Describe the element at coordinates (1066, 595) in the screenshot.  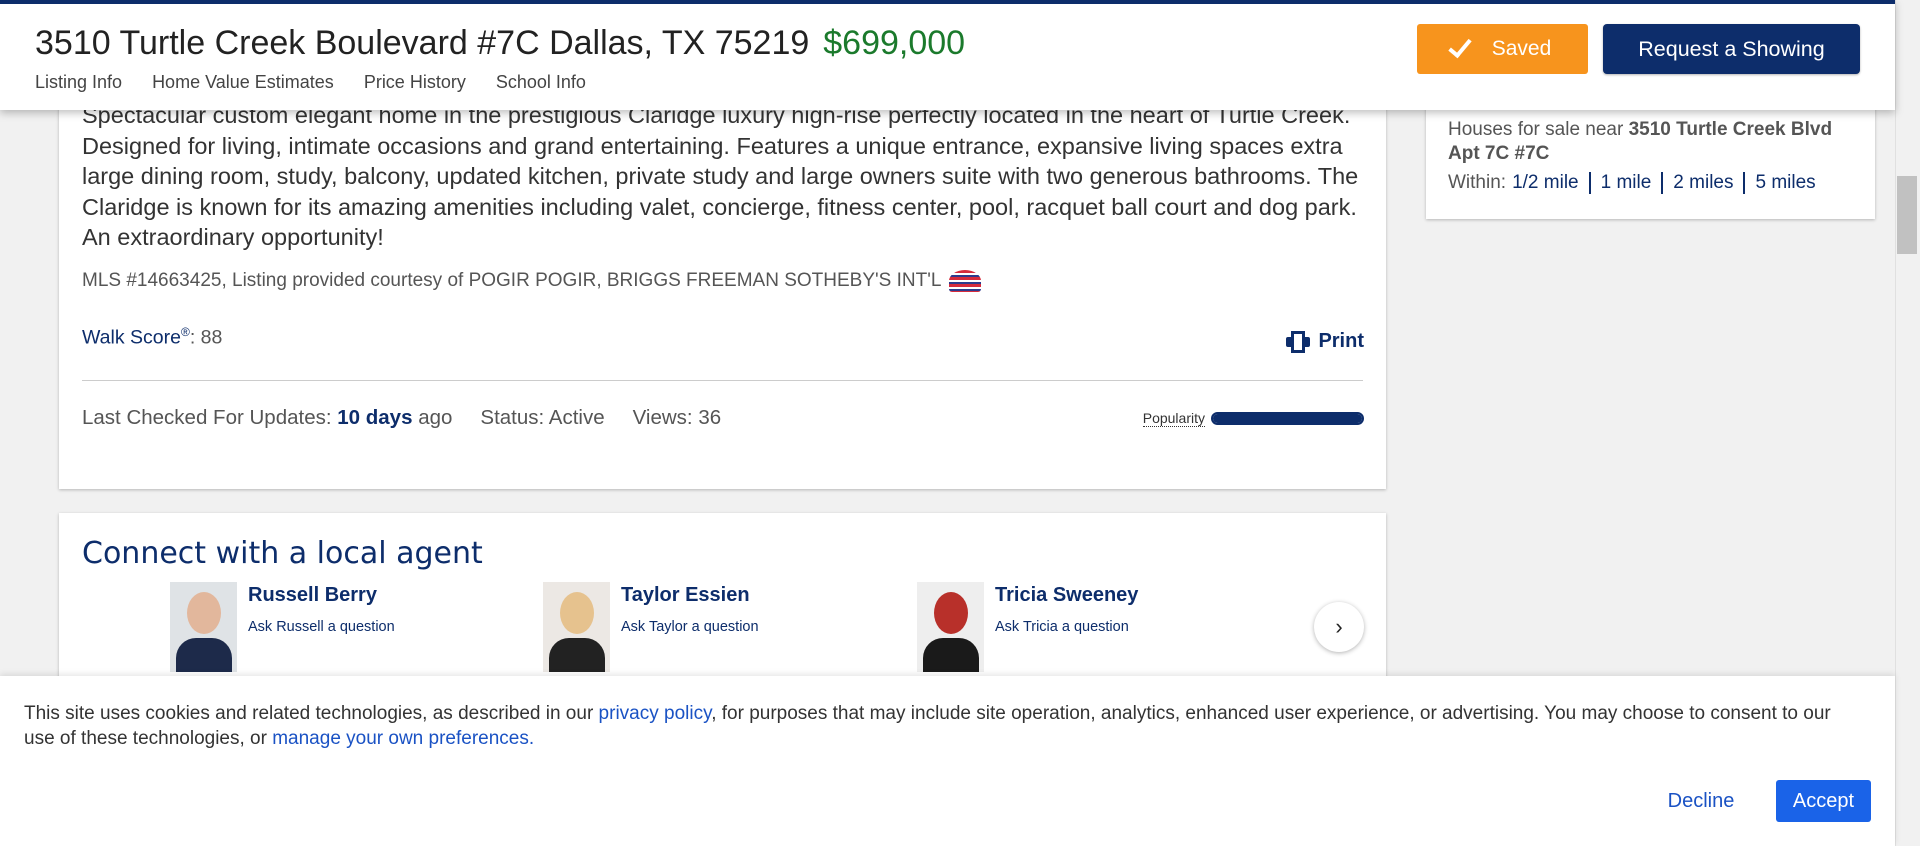
I see `agent-name: Tricia Sweeney` at that location.